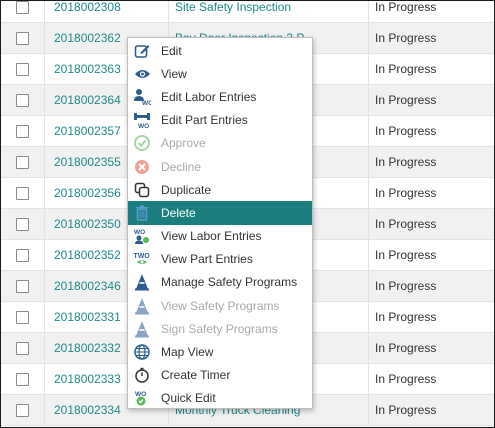 The image size is (495, 428). What do you see at coordinates (220, 189) in the screenshot?
I see `menu-item-duplicate: Duplicate` at bounding box center [220, 189].